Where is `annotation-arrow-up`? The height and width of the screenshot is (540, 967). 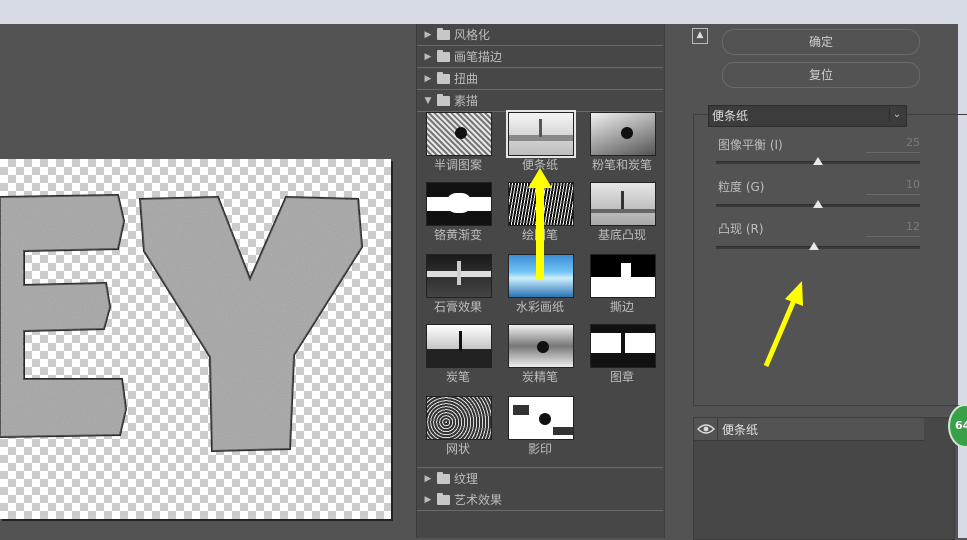 annotation-arrow-up is located at coordinates (540, 224).